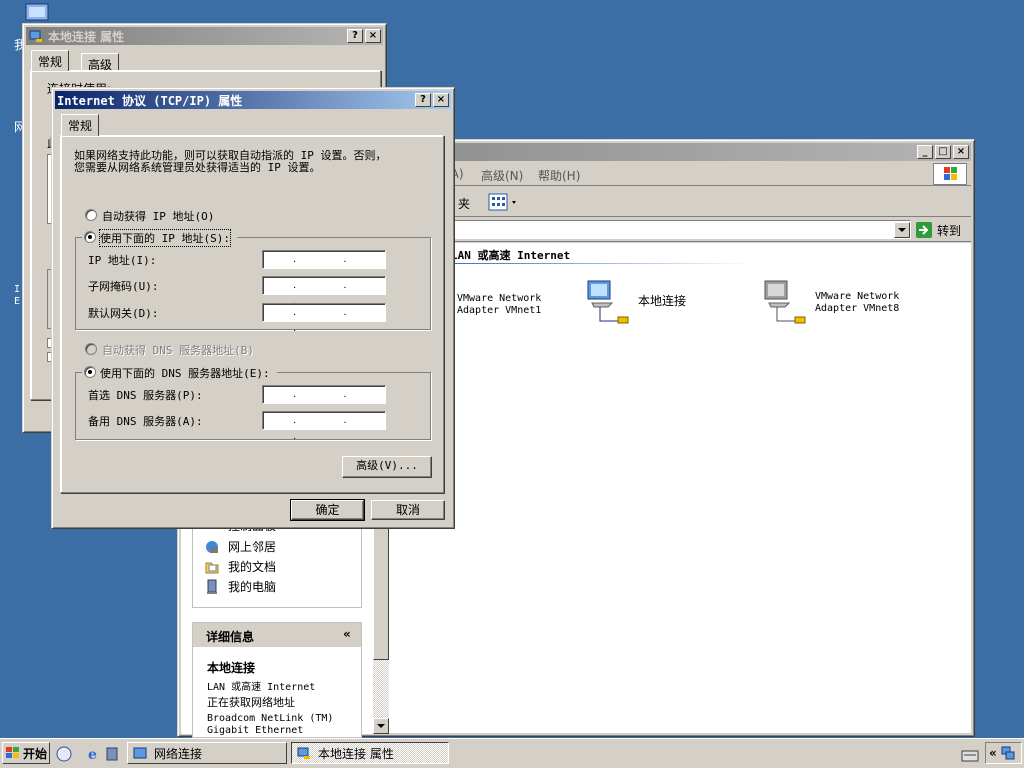  I want to click on connection-vmnet8-line1: VMware Network, so click(857, 296).